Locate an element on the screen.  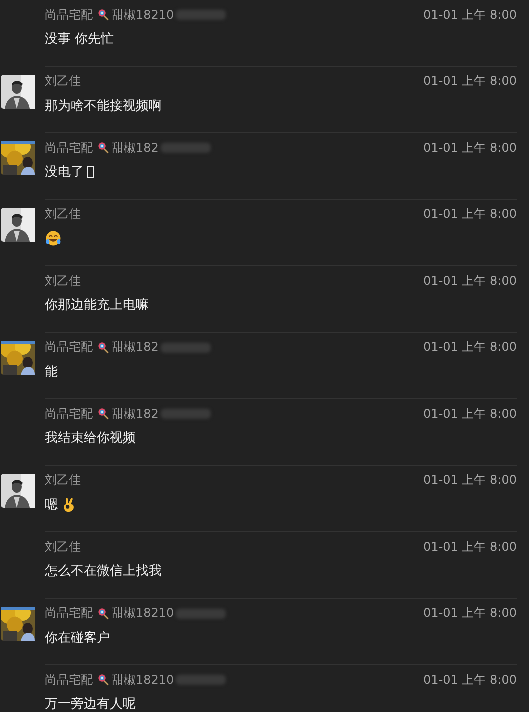
message-text: 没事 你先忙 is located at coordinates (79, 39).